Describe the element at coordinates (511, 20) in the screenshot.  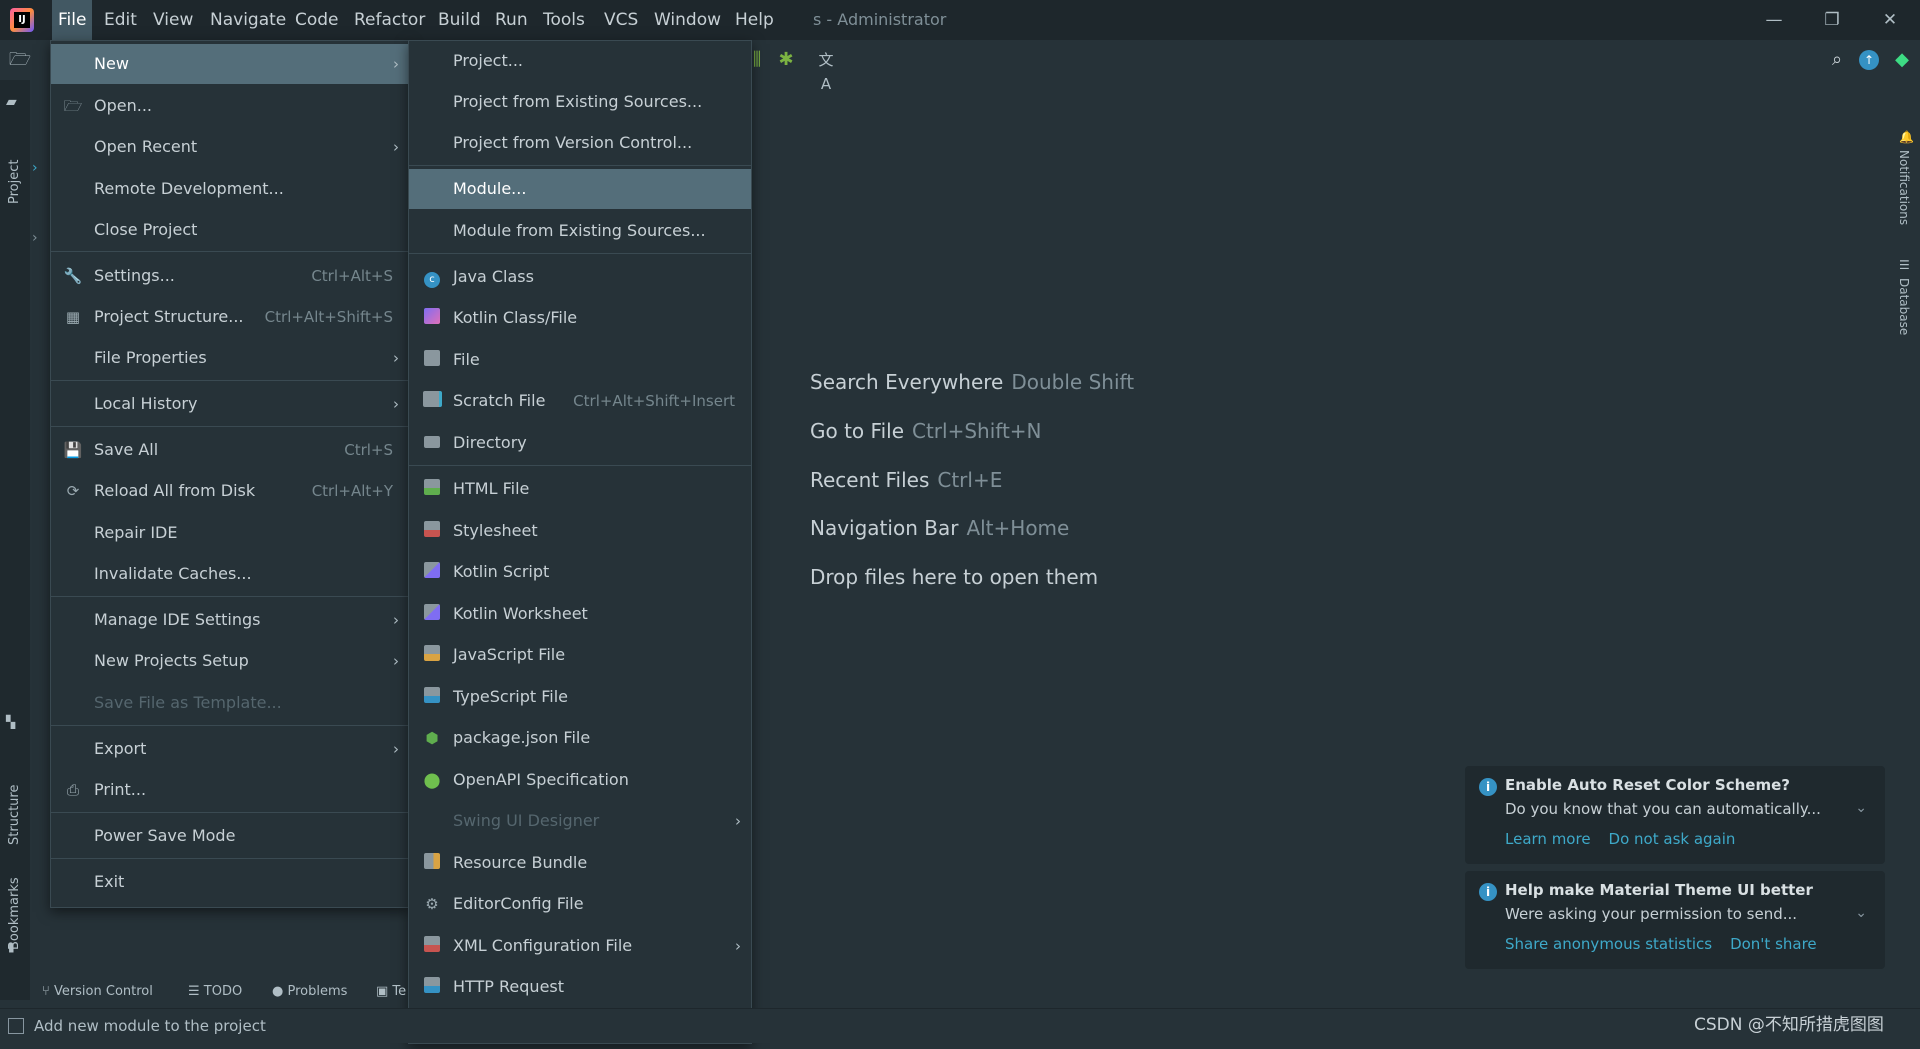
I see `menu-run: Run` at that location.